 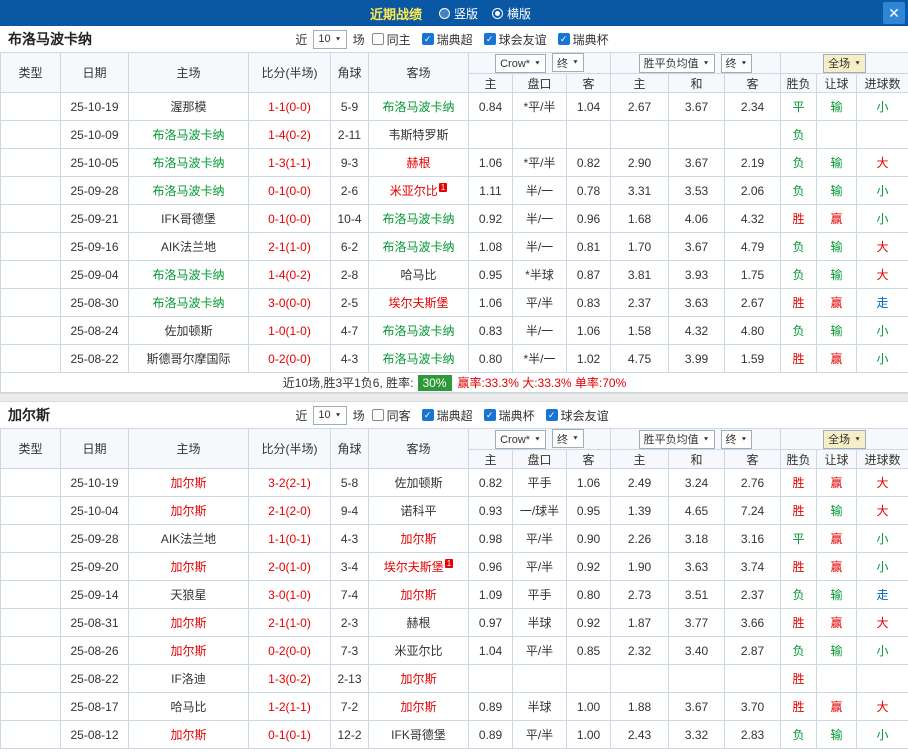 I want to click on odds-home-cell: 1.11, so click(x=490, y=190).